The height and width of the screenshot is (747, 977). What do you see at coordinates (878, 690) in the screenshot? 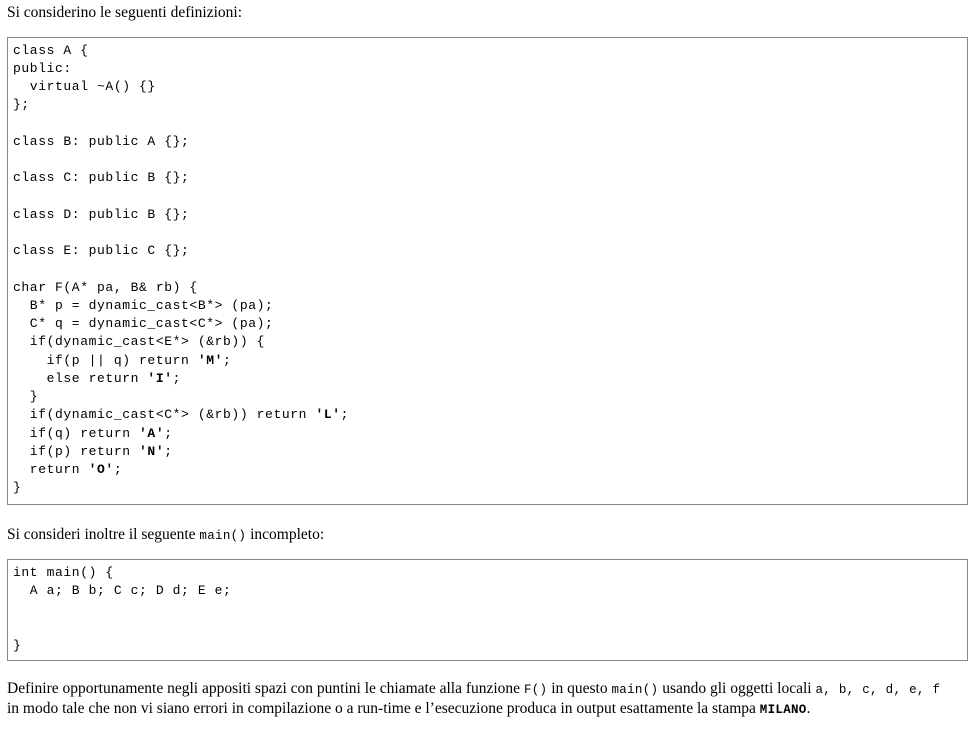
I see `task-objects: a, b, c, d, e, f` at bounding box center [878, 690].